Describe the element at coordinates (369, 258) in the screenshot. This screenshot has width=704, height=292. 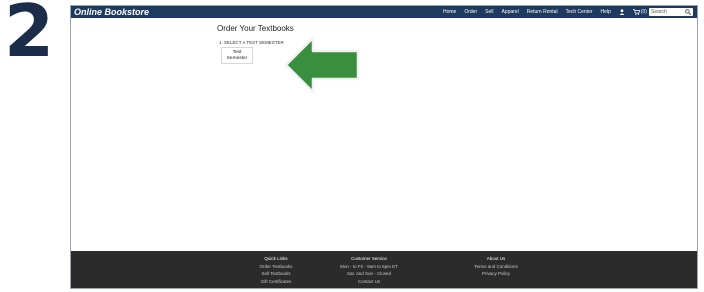
I see `footer-heading: Customer Service` at that location.